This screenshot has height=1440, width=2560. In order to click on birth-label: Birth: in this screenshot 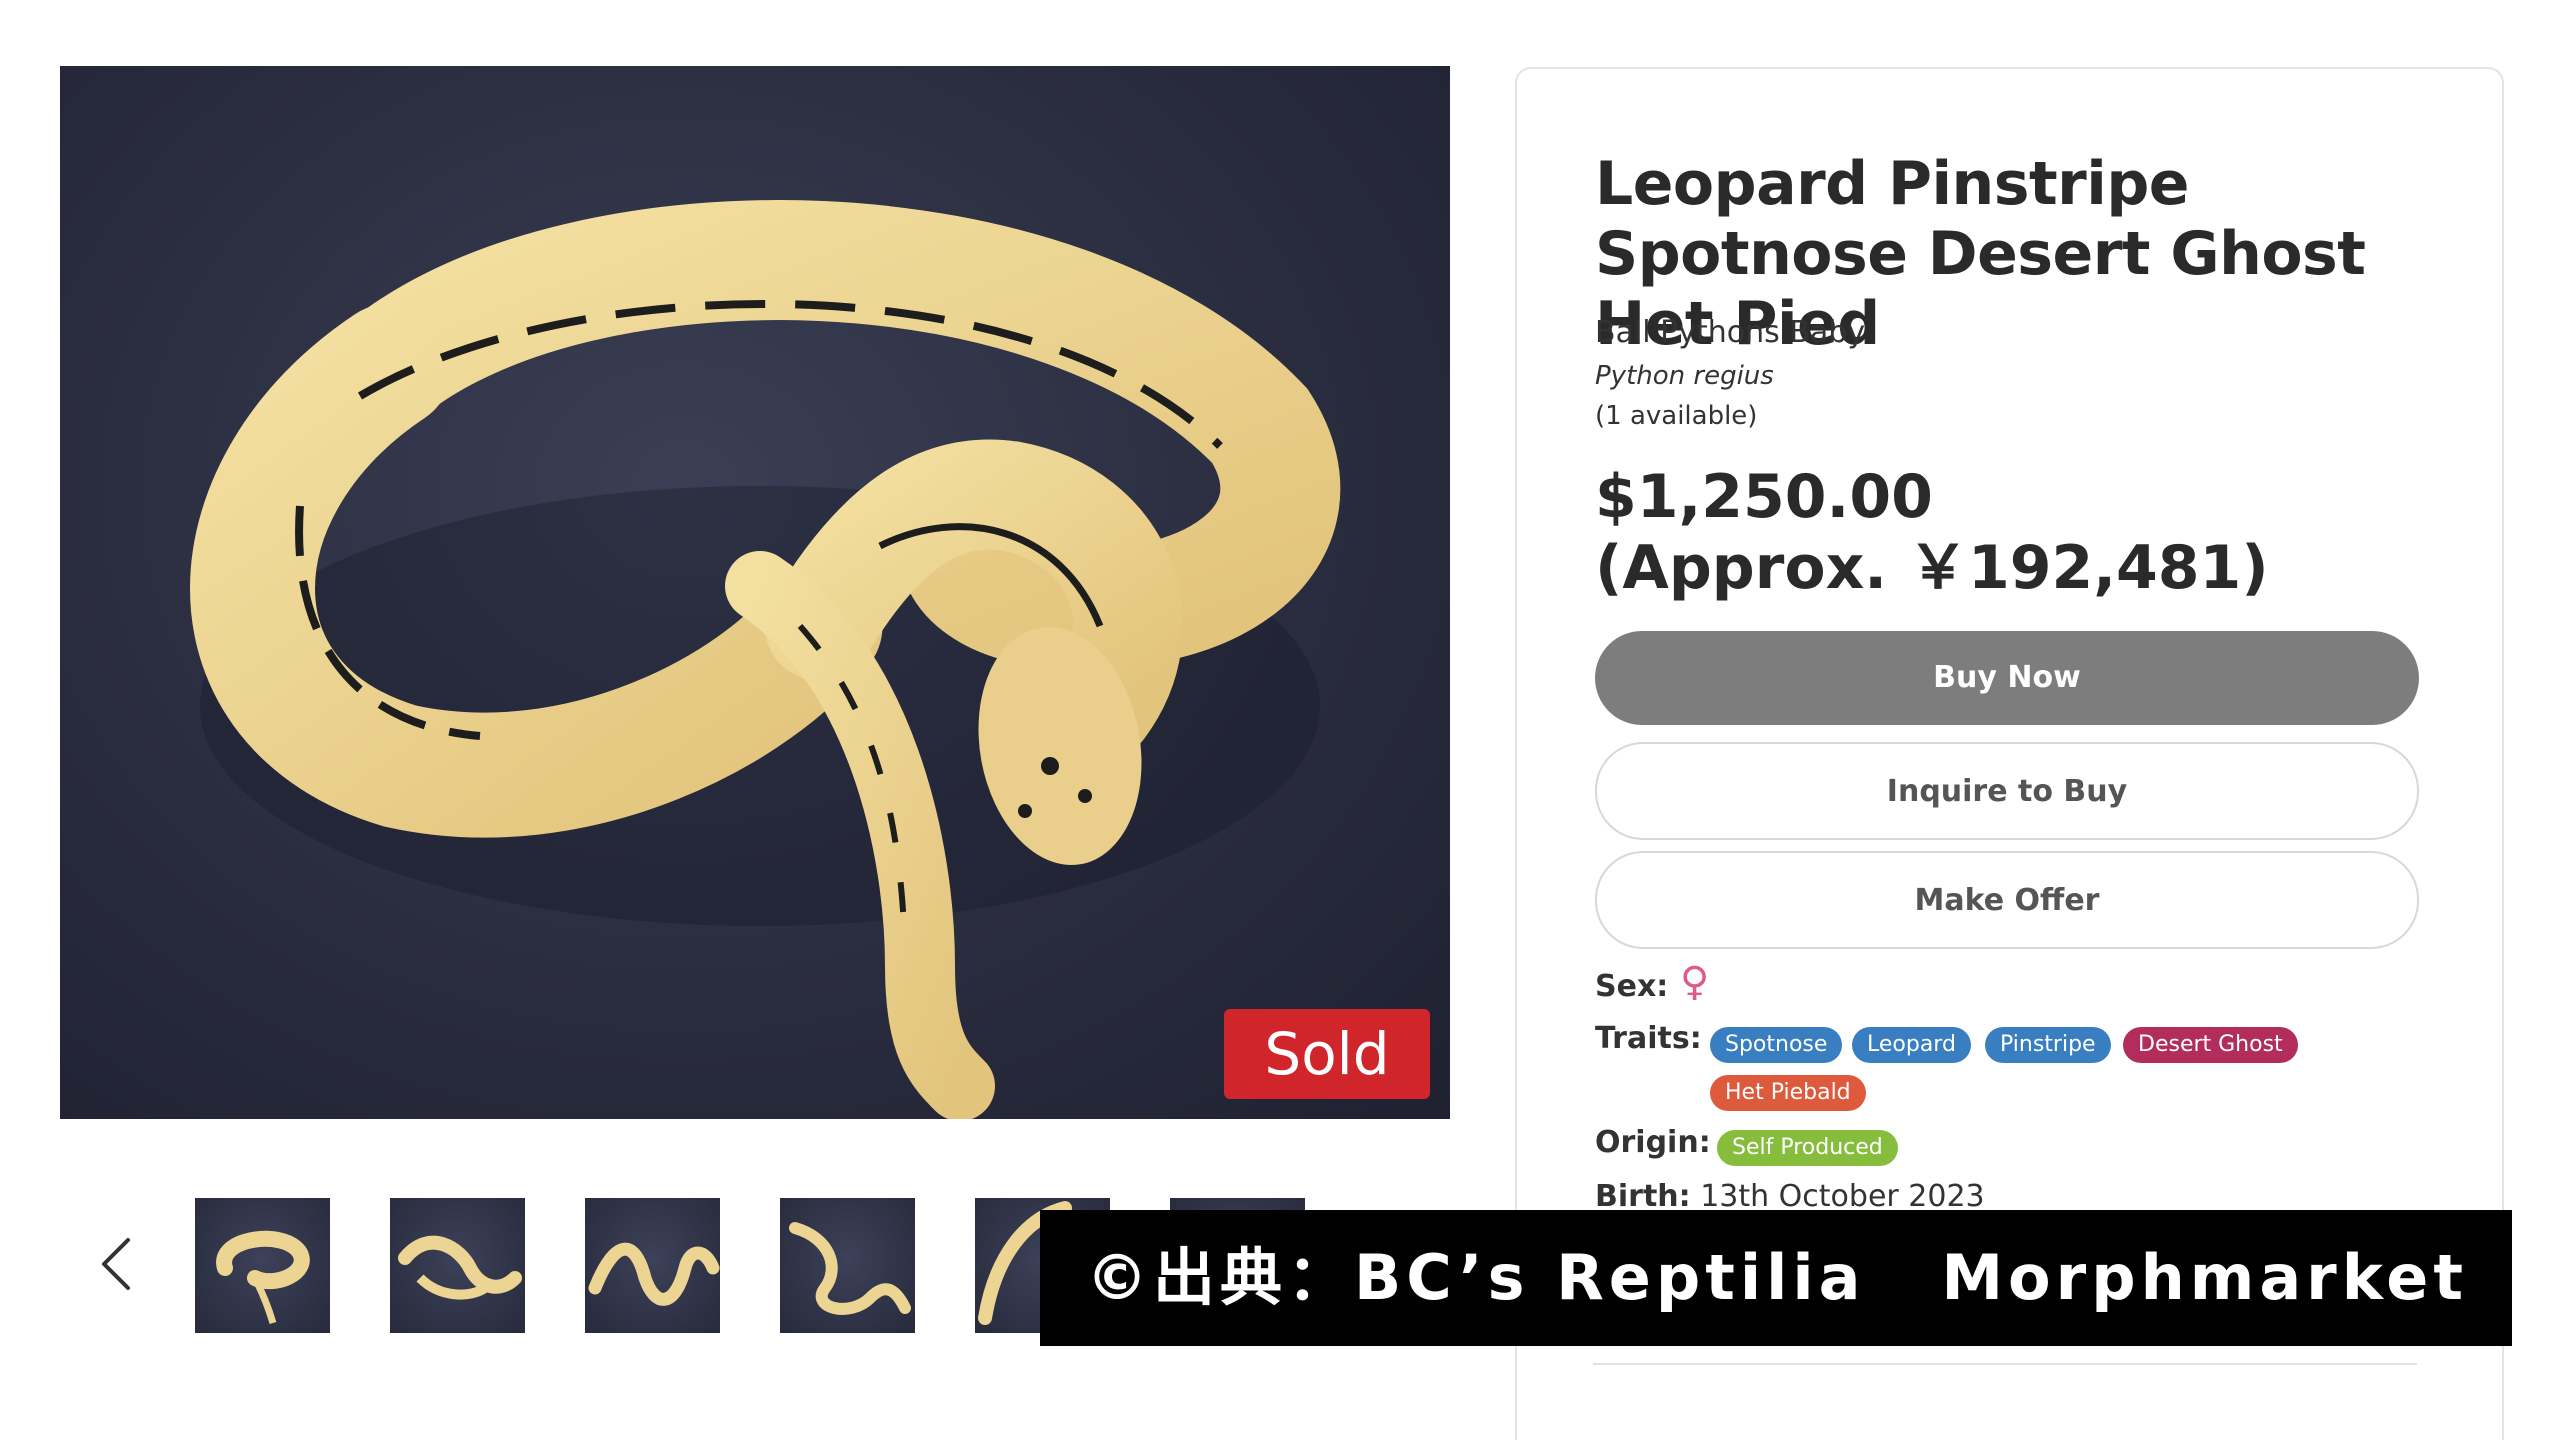, I will do `click(1643, 1196)`.